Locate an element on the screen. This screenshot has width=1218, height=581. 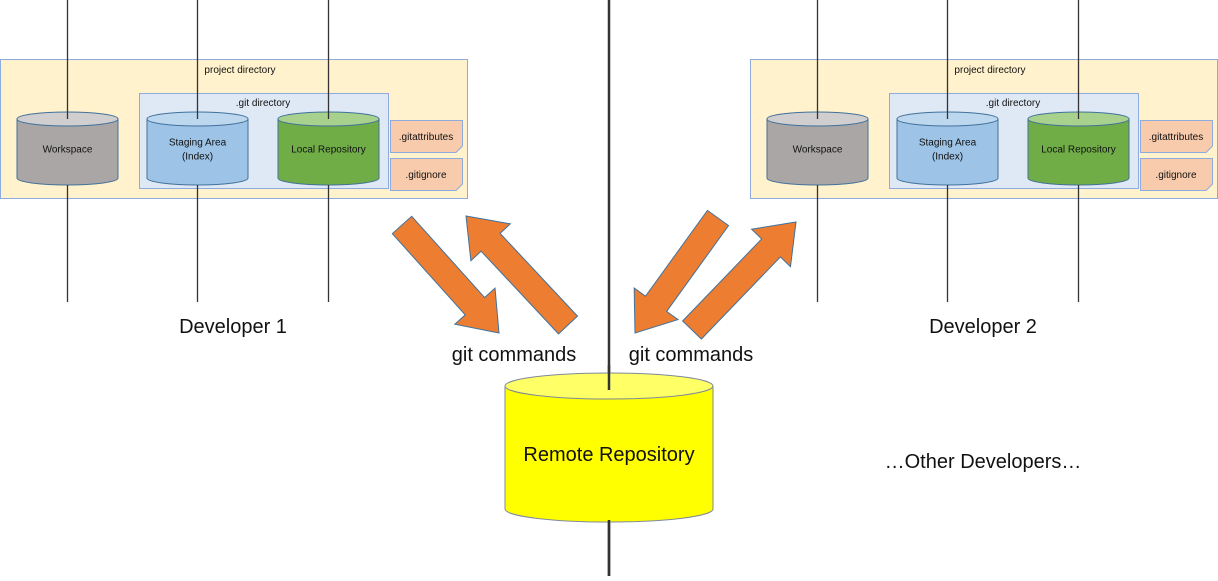
developer-label: Developer 1 is located at coordinates (233, 327).